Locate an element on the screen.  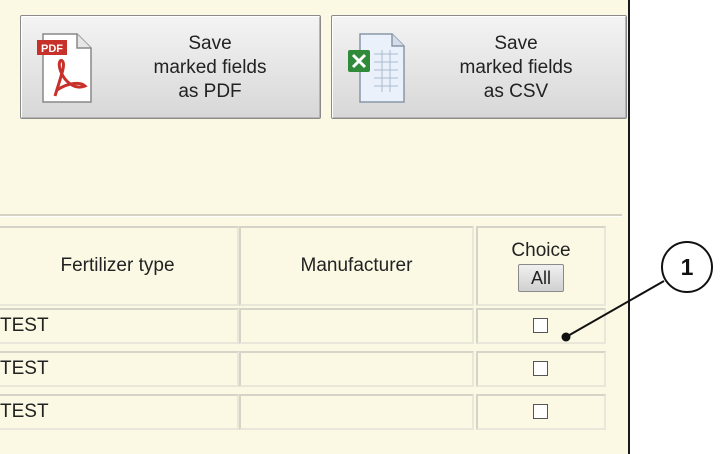
pdf-icon-text: PDF is located at coordinates (52, 49).